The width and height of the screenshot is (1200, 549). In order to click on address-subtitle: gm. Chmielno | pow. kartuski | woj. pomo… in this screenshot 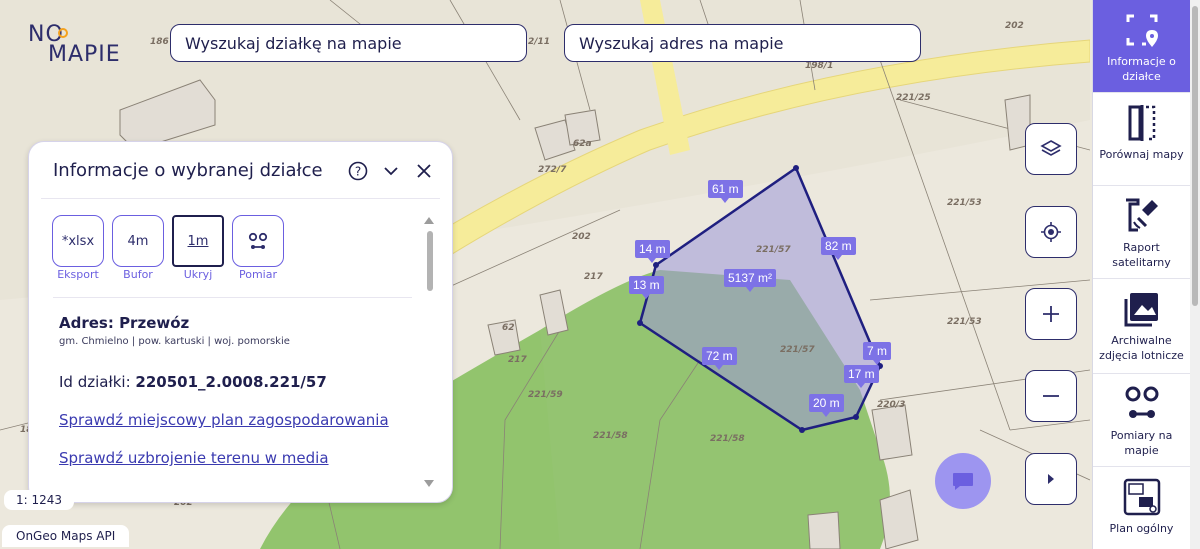, I will do `click(174, 341)`.